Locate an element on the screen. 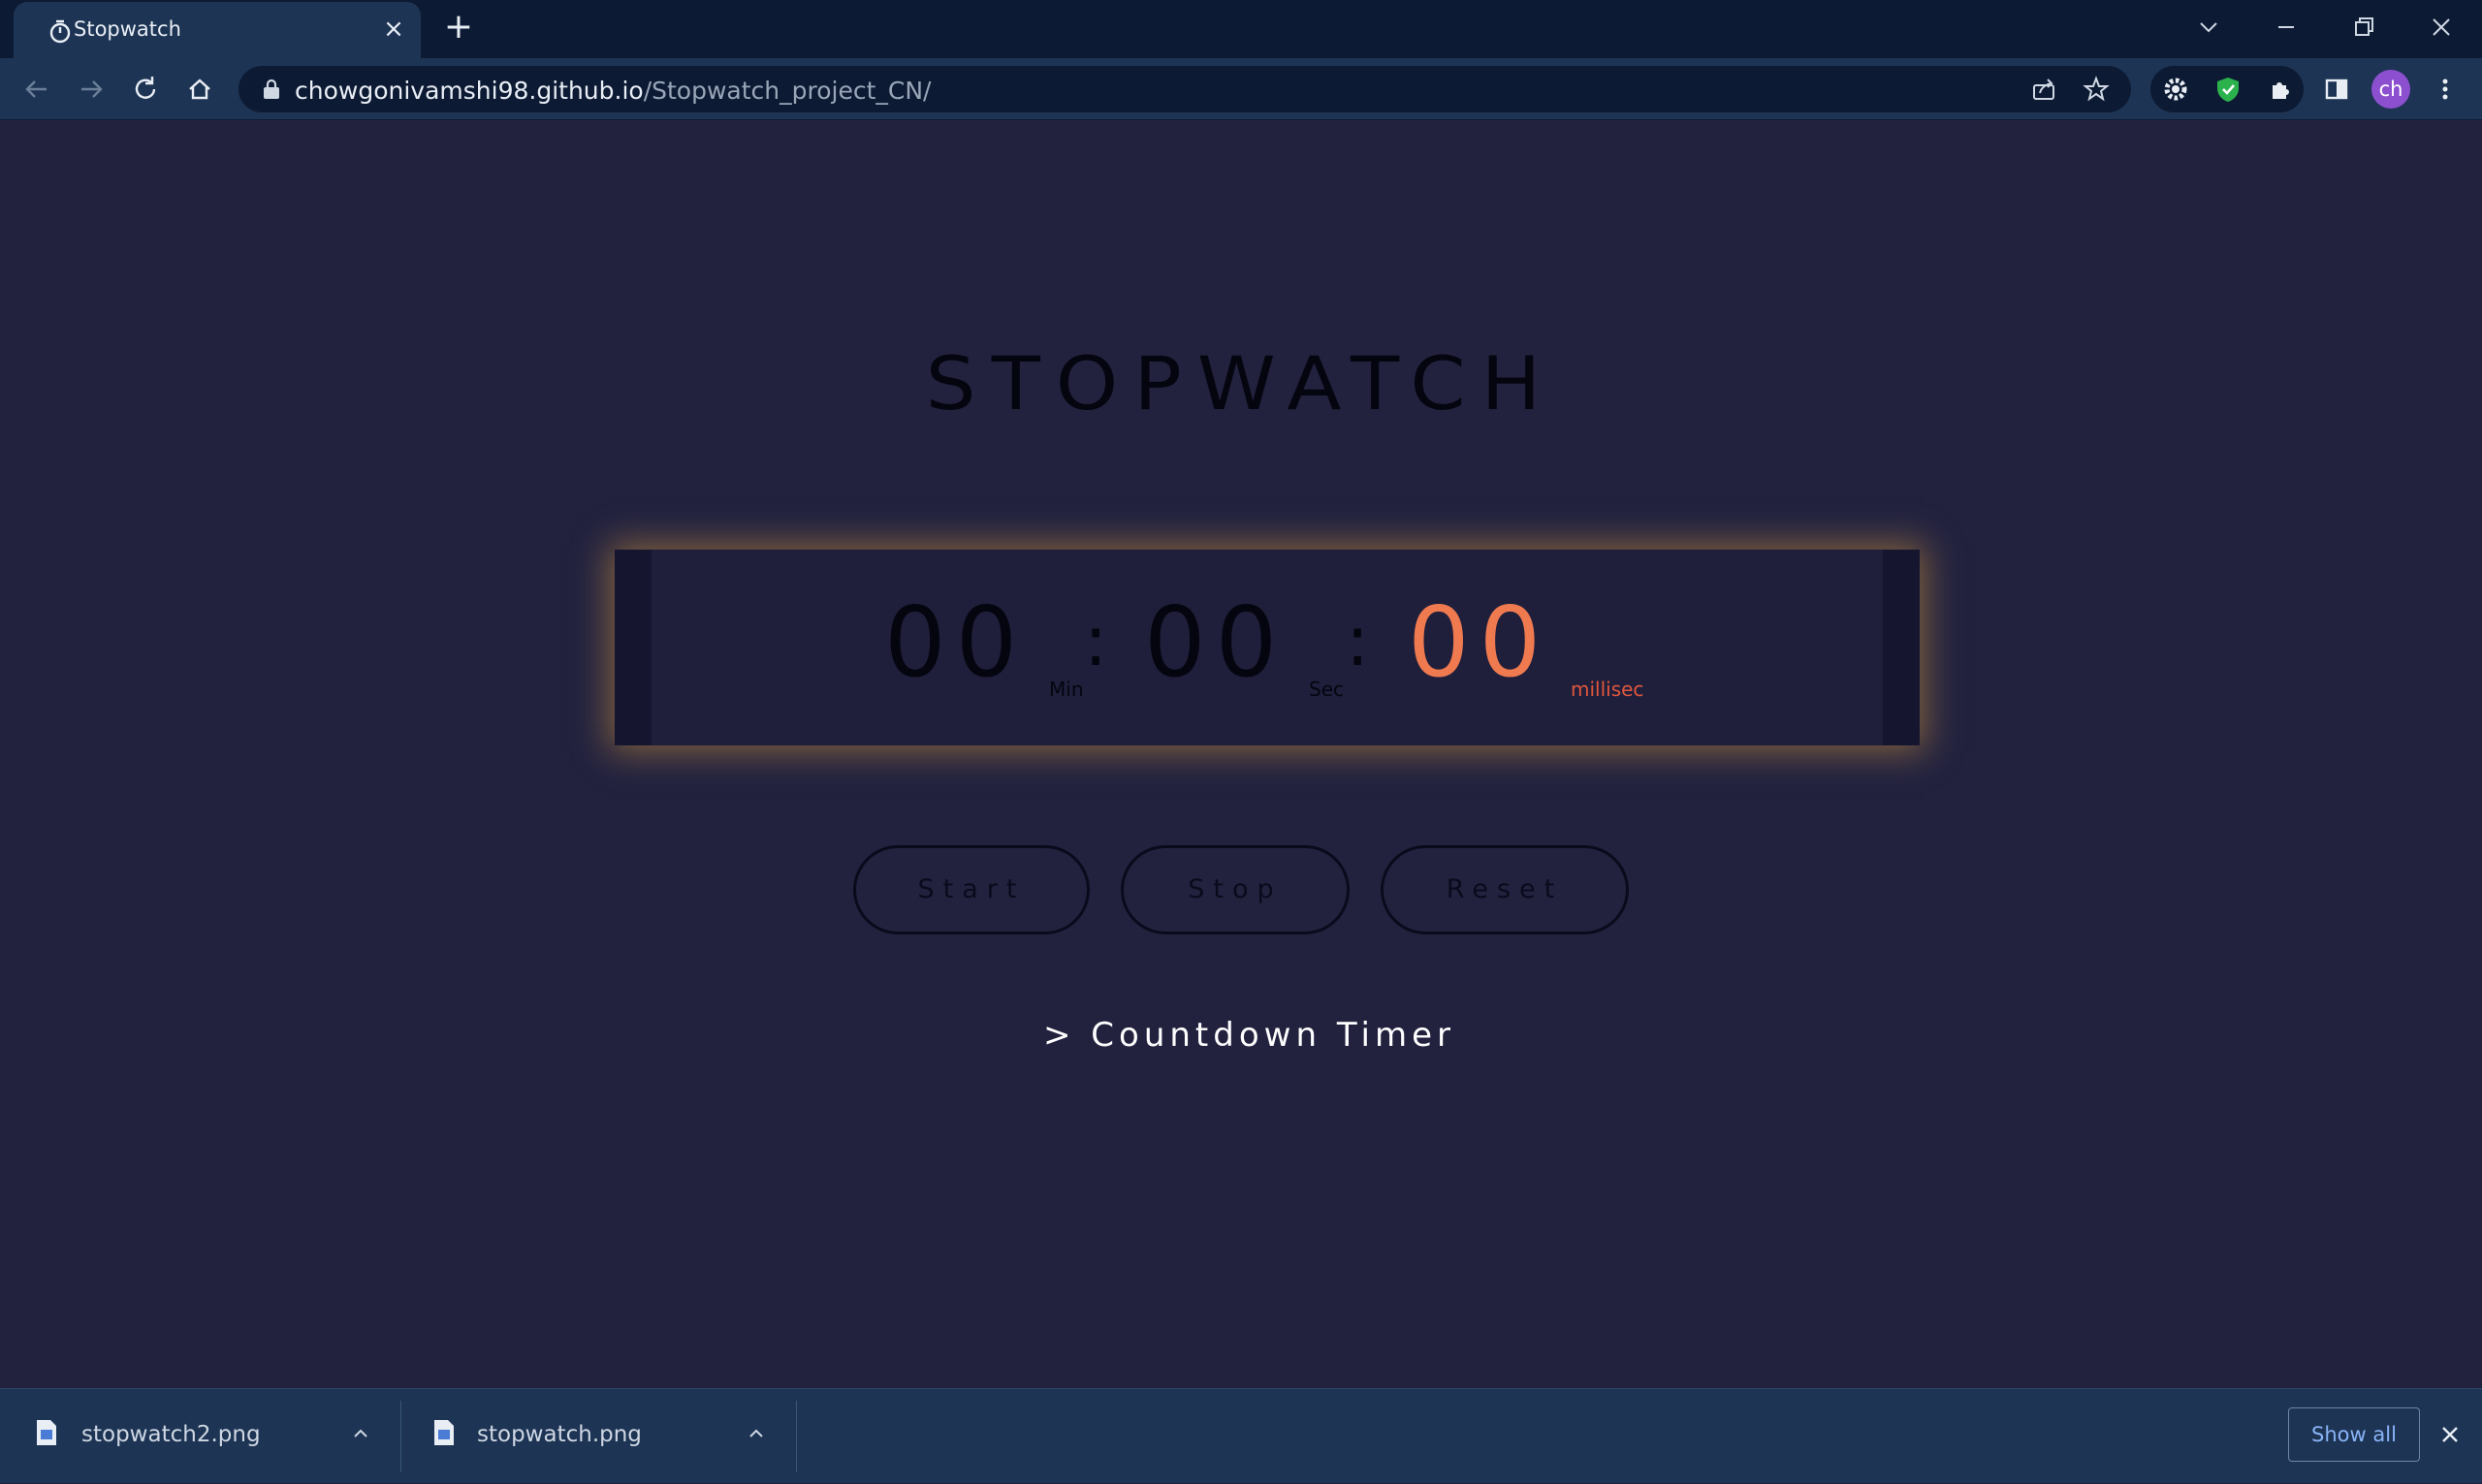  downloads-bar: stopwatch2.png stopwatch.png Show all is located at coordinates (1241, 1435).